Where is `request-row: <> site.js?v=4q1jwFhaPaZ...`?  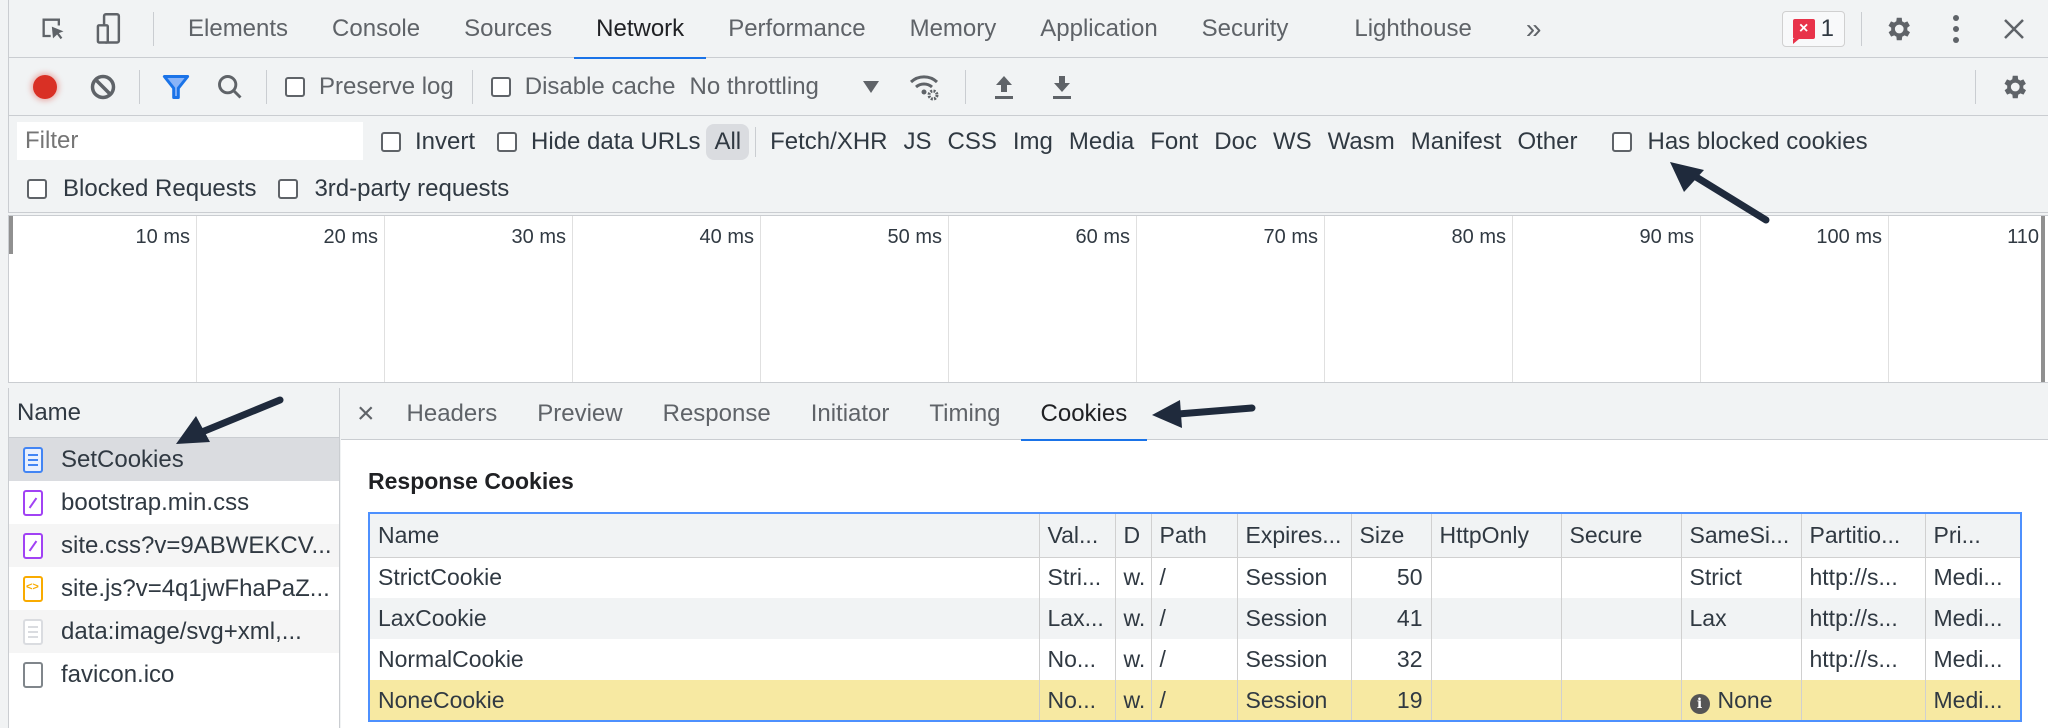
request-row: <> site.js?v=4q1jwFhaPaZ... is located at coordinates (174, 588).